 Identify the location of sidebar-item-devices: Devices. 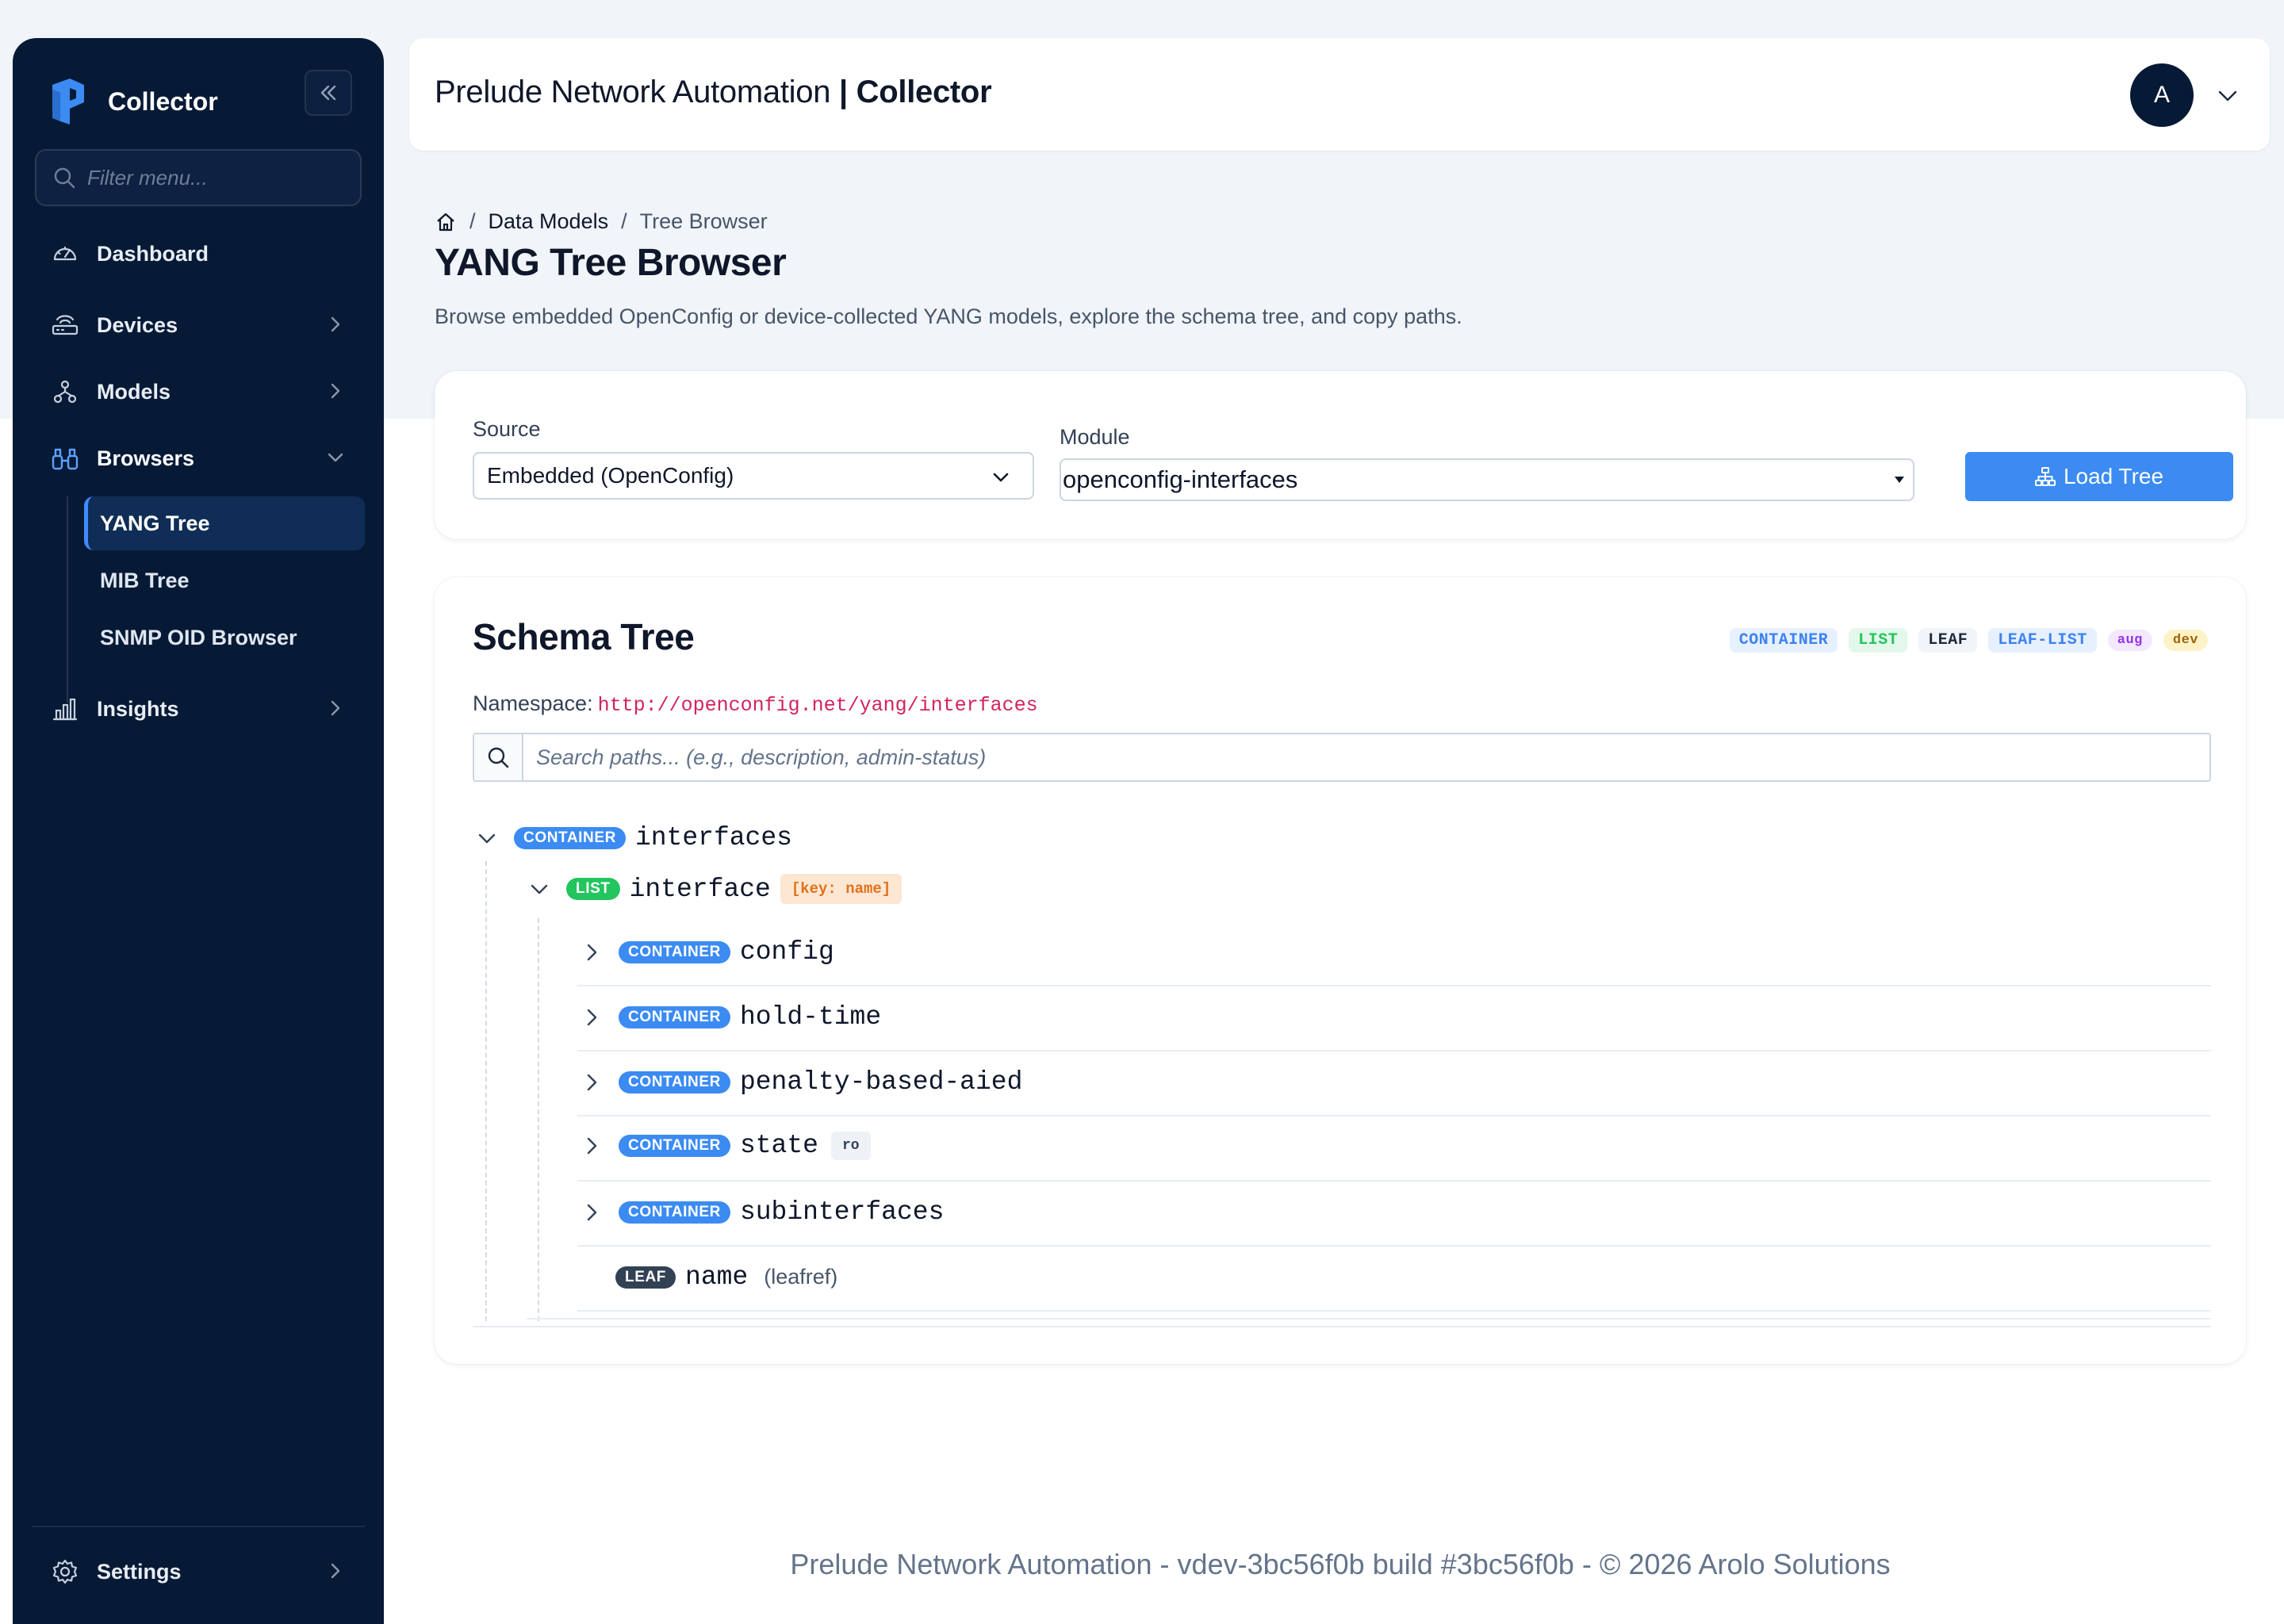
(198, 325).